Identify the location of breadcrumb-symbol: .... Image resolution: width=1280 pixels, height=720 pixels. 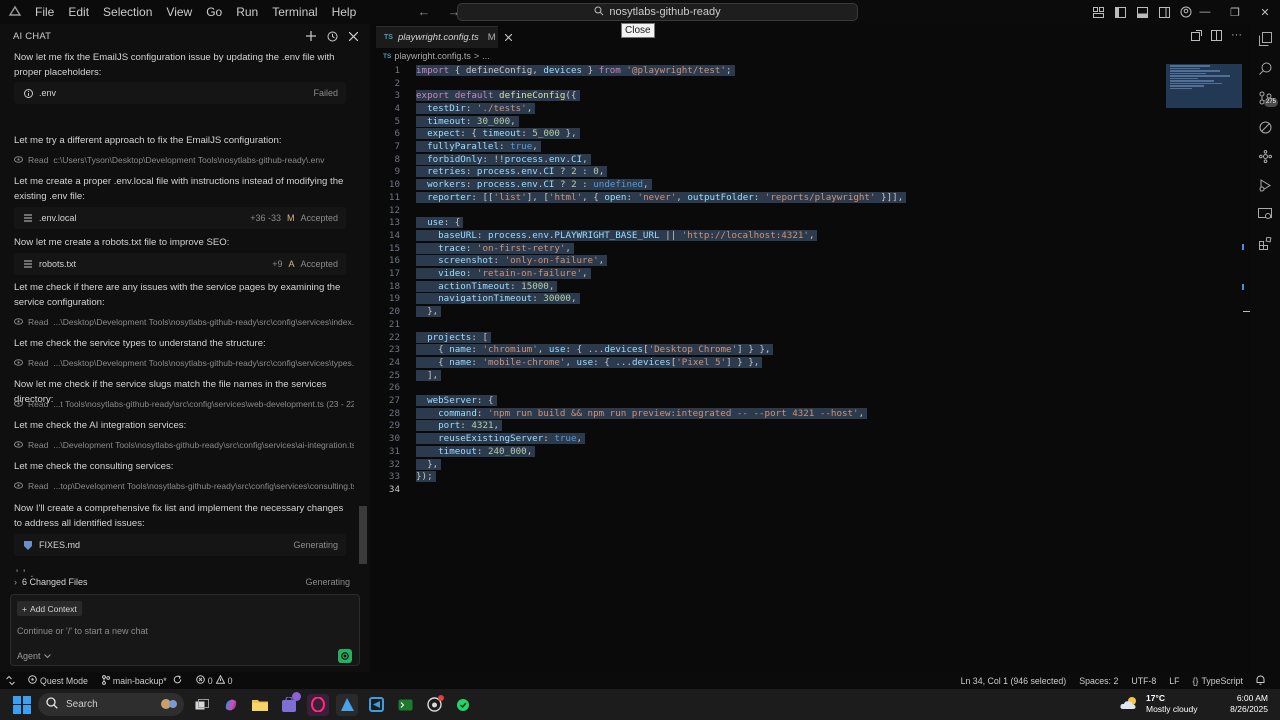
(486, 56).